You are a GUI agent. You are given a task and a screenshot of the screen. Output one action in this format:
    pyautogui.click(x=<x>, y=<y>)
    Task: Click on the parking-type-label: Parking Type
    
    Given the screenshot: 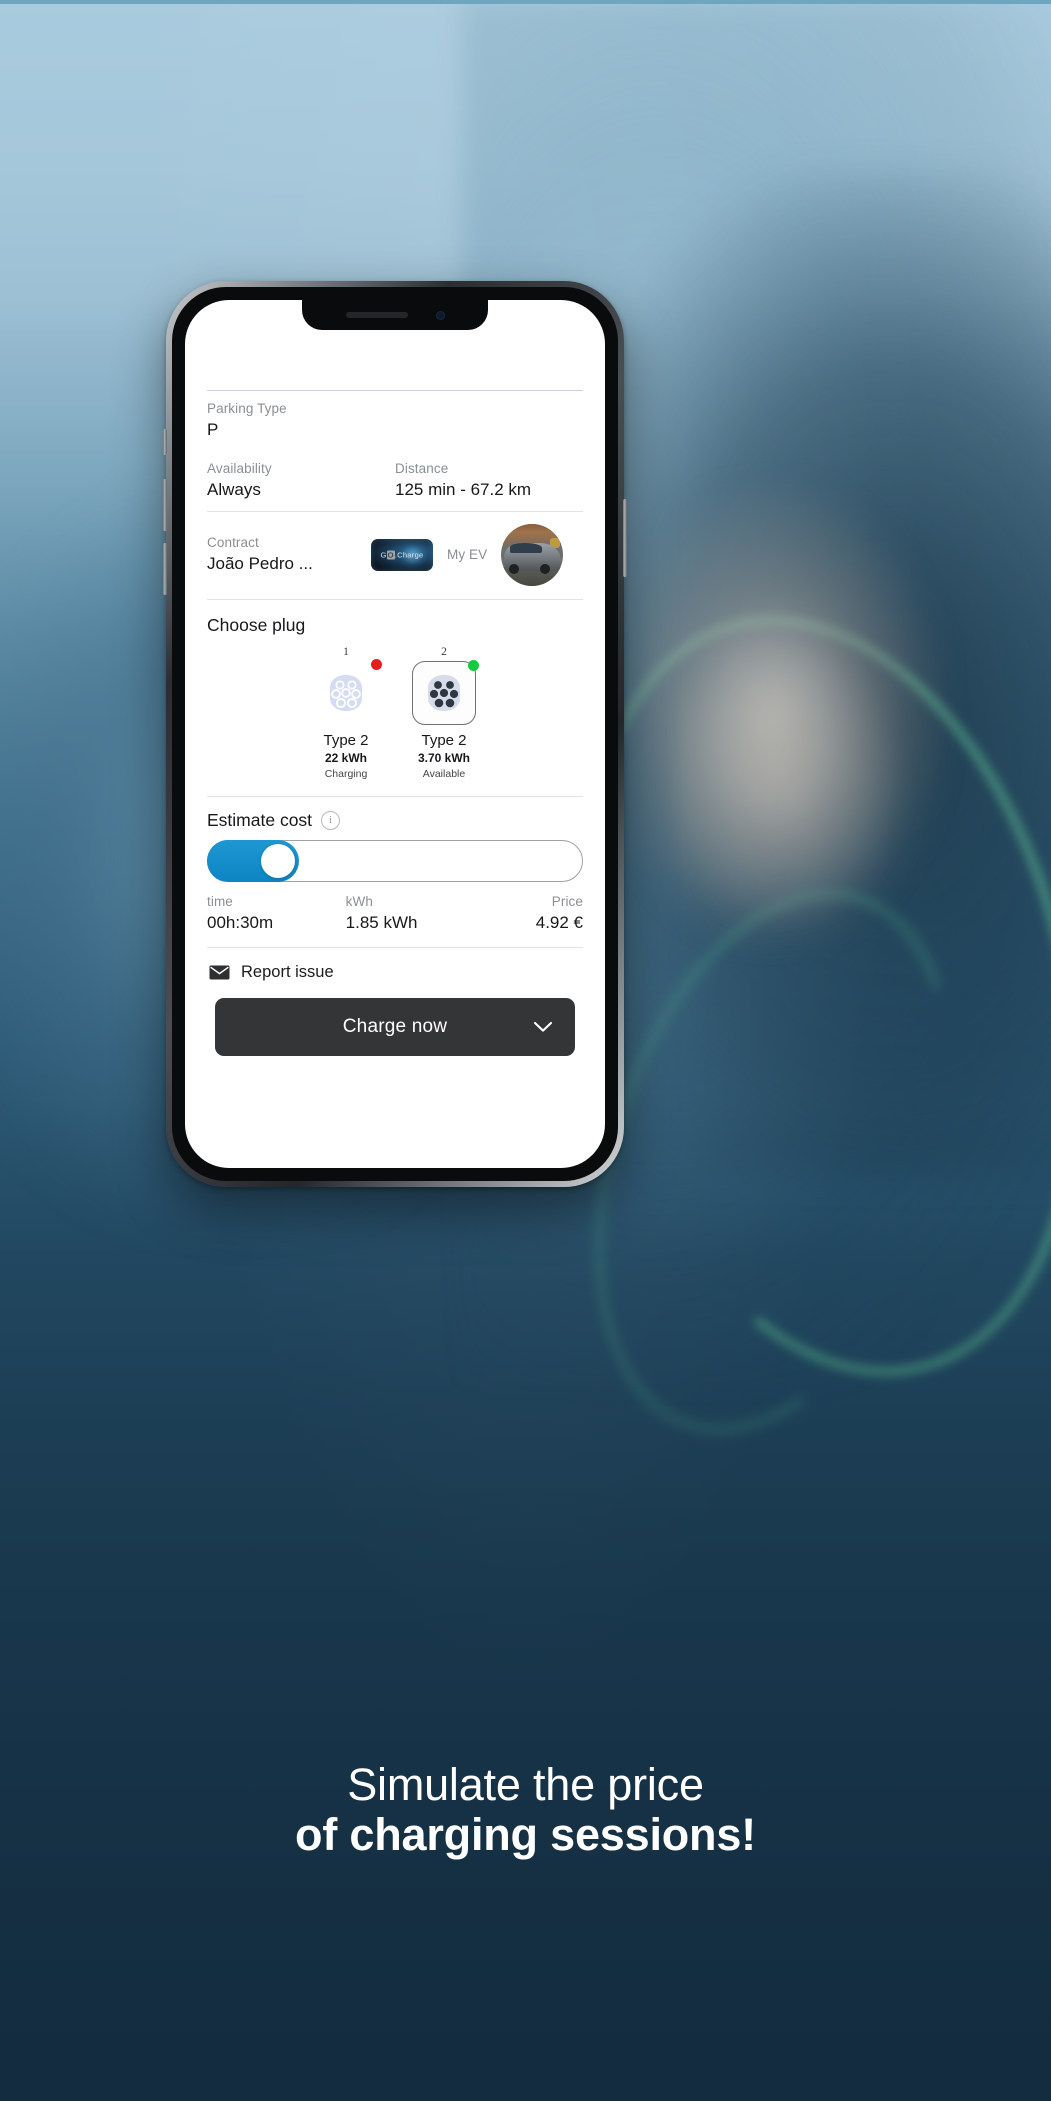 What is the action you would take?
    pyautogui.click(x=247, y=408)
    